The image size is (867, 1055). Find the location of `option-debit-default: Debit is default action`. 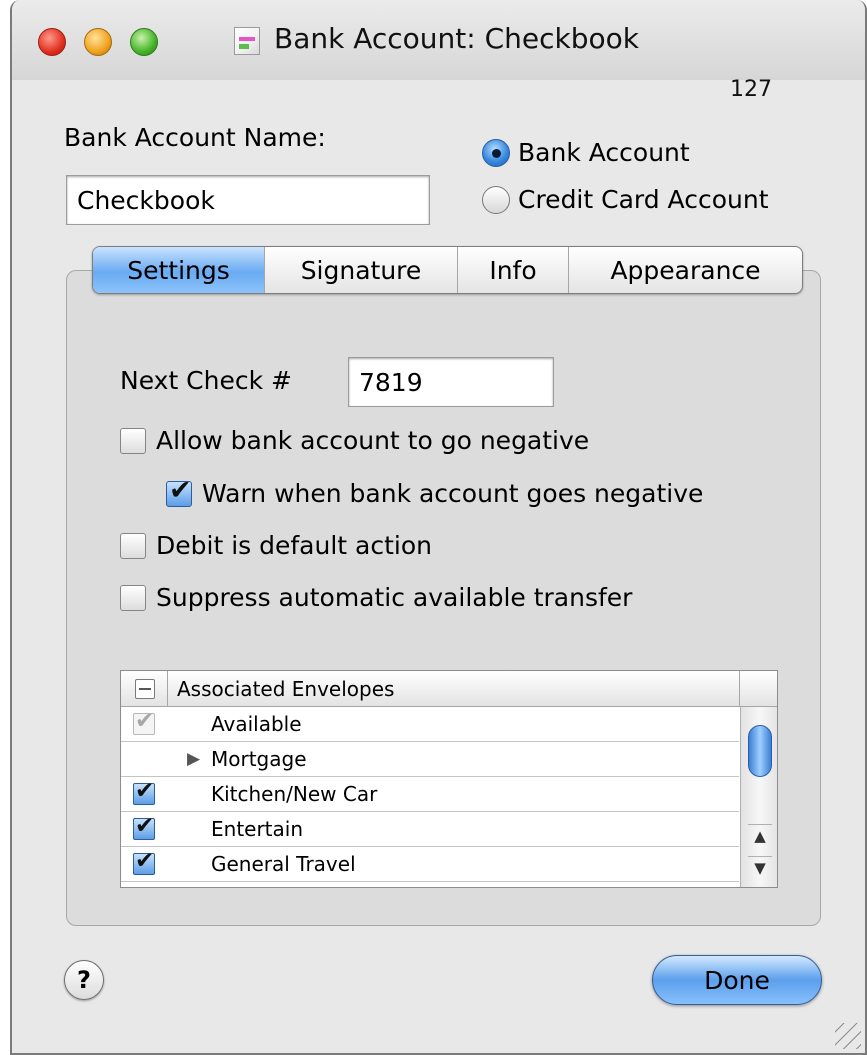

option-debit-default: Debit is default action is located at coordinates (276, 545).